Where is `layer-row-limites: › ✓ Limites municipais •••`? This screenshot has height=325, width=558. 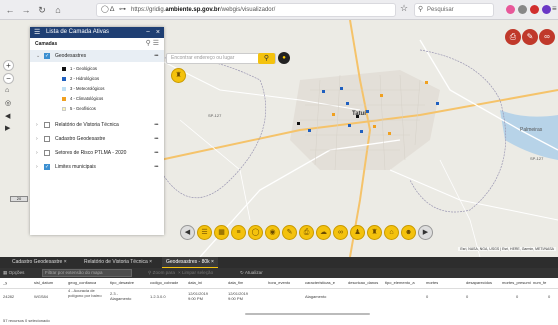
layer-row-limites: › ✓ Limites municipais ••• is located at coordinates (97, 167).